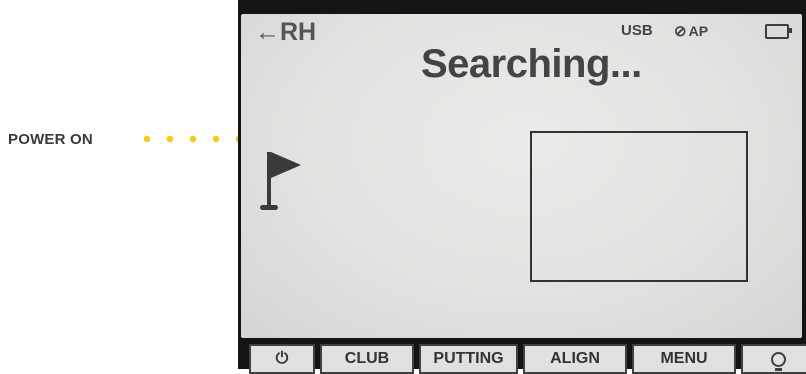 This screenshot has height=374, width=806. I want to click on flag-base, so click(269, 207).